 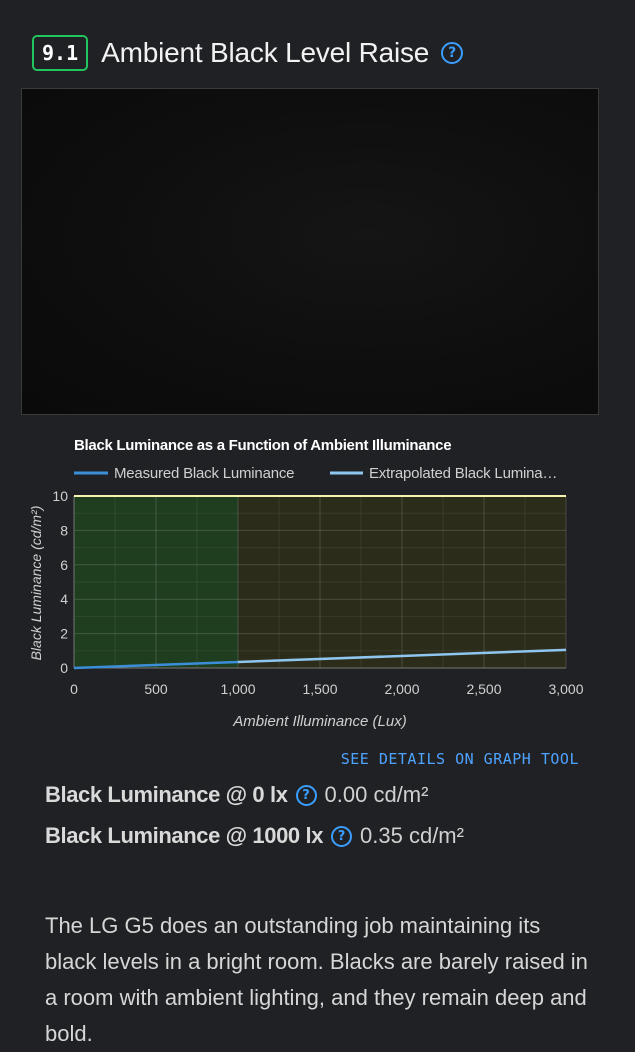 I want to click on x-axis-ticks: 0 500 1,000 1,500 2,000 2,500 3,000, so click(x=327, y=689).